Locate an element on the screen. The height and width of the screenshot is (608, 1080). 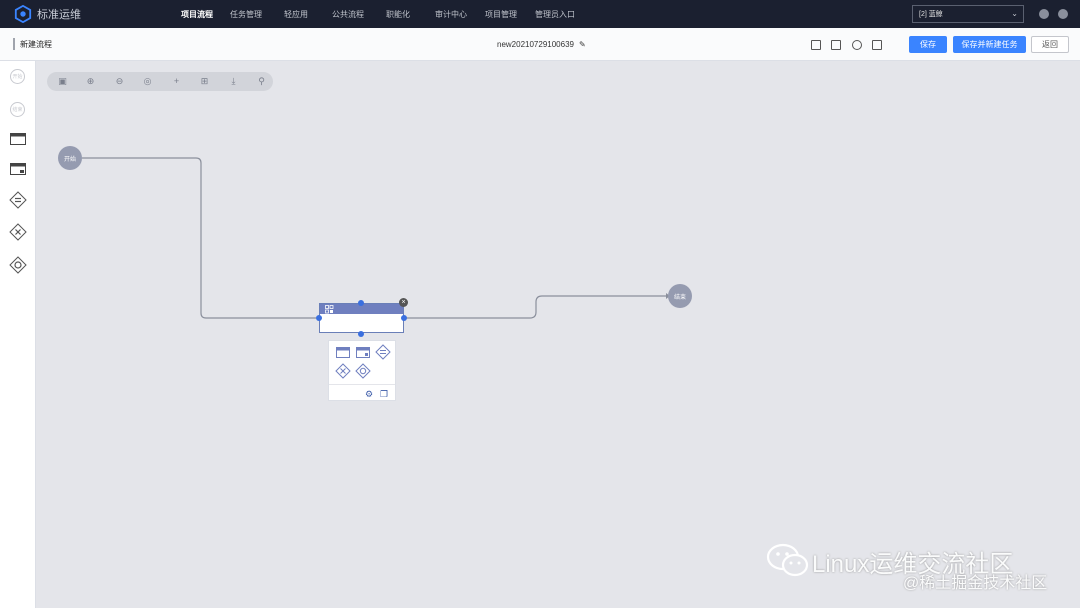
task-node is located at coordinates (361, 318).